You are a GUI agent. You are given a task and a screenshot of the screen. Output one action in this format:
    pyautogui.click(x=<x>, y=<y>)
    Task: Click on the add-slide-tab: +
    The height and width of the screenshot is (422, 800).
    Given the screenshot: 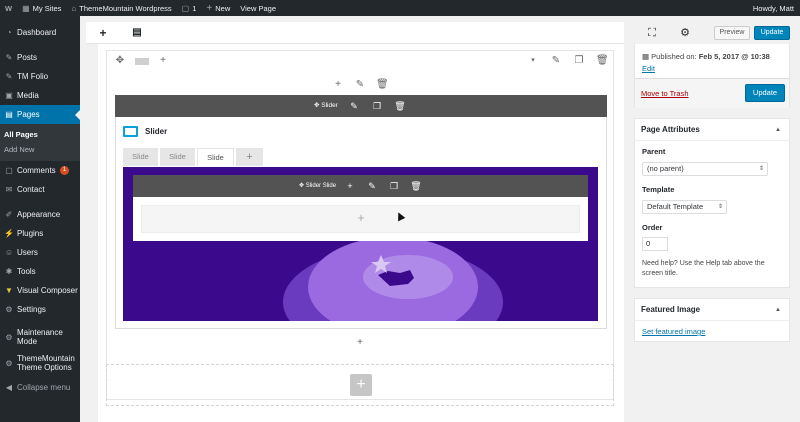 What is the action you would take?
    pyautogui.click(x=249, y=157)
    